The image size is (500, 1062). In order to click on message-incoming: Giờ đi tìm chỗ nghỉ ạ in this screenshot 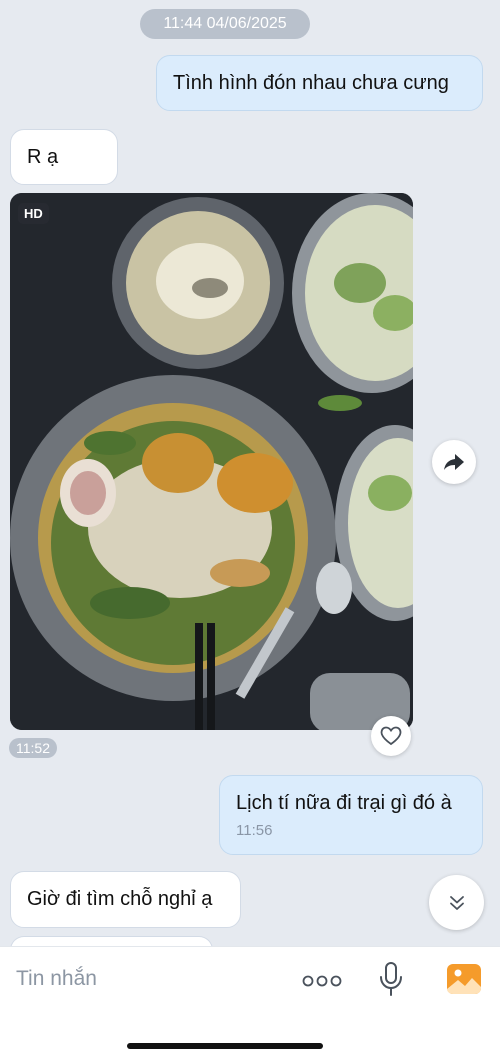, I will do `click(125, 899)`.